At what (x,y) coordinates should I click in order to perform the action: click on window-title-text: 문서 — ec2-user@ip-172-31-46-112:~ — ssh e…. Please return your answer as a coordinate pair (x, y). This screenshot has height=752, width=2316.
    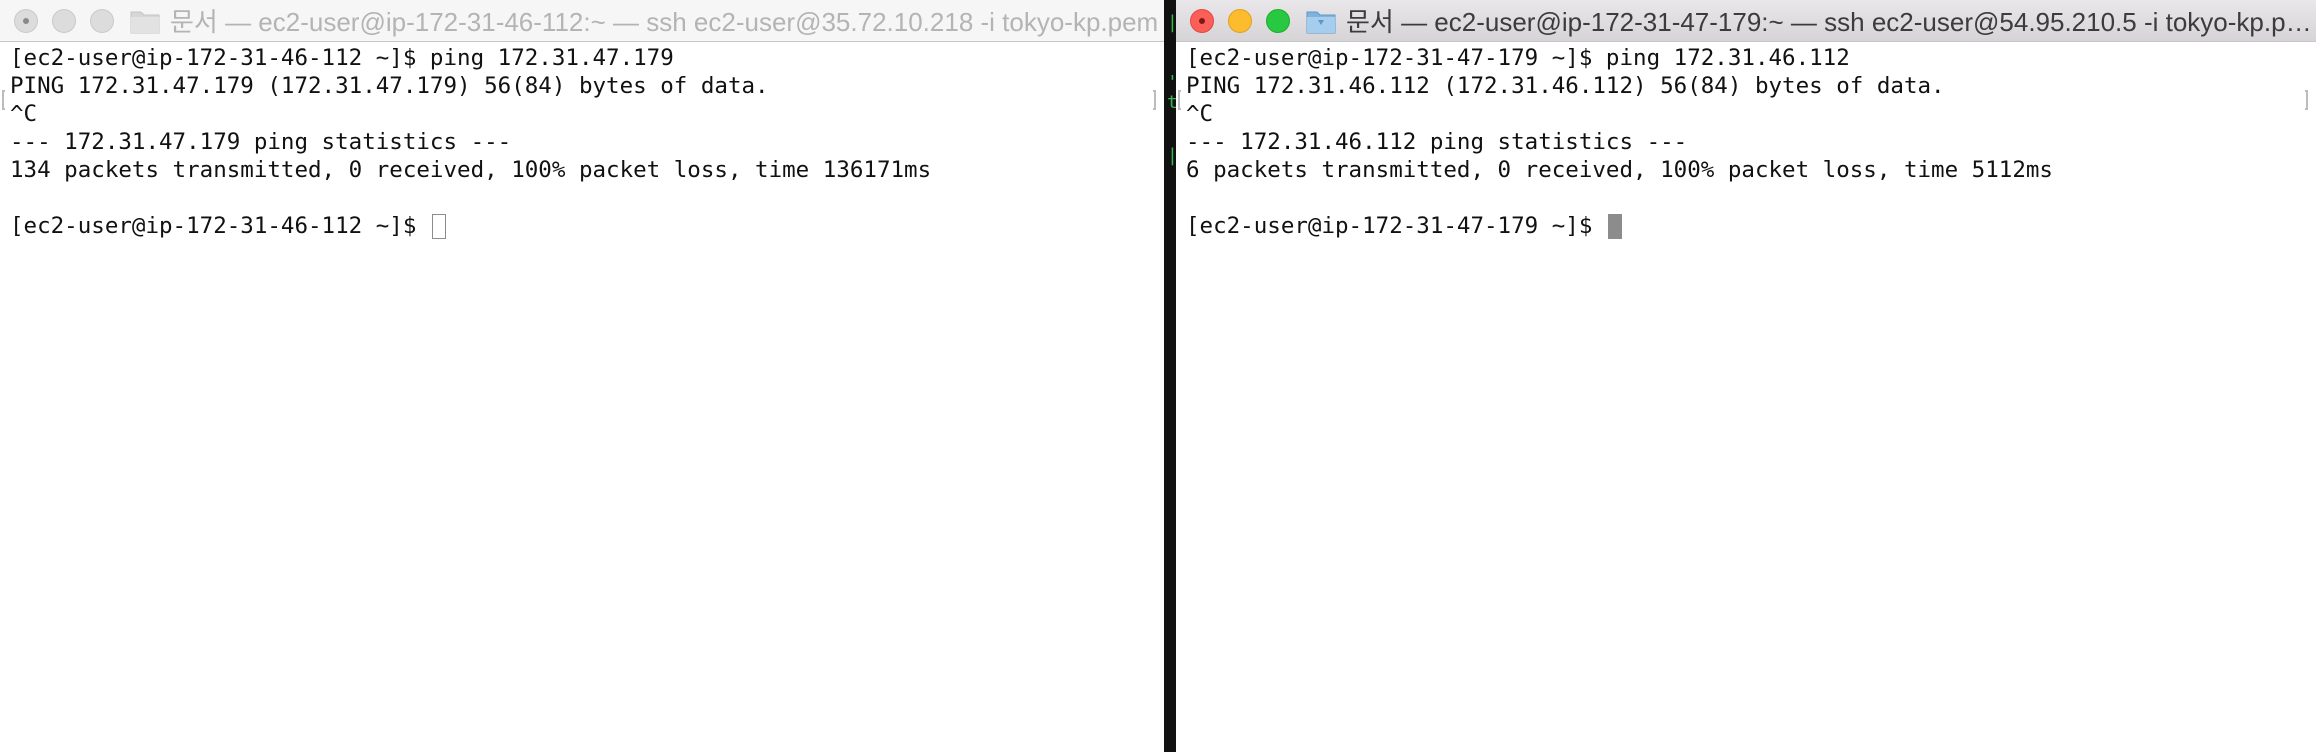
    Looking at the image, I should click on (664, 22).